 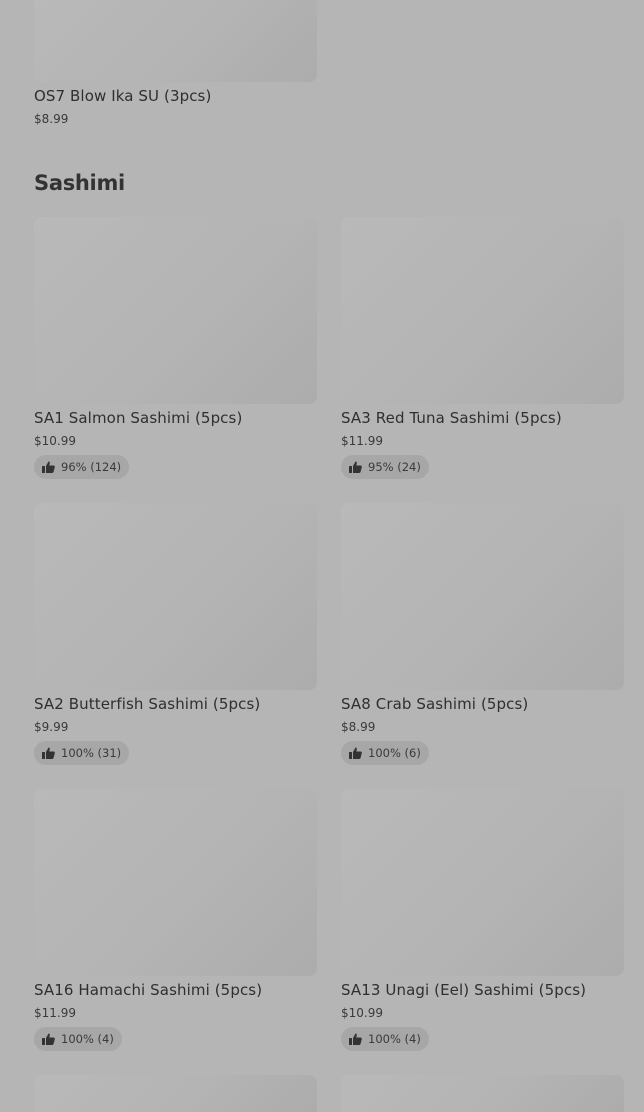 What do you see at coordinates (91, 467) in the screenshot?
I see `rating-text: 96% (124)` at bounding box center [91, 467].